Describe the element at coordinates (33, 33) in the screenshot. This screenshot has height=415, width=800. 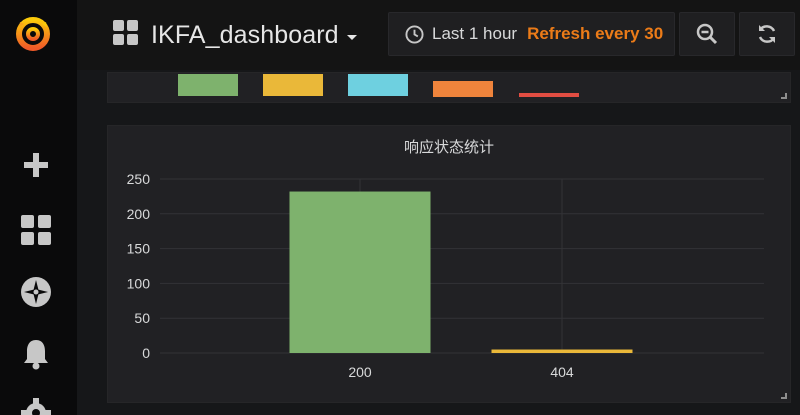
I see `grafana-logo-icon` at that location.